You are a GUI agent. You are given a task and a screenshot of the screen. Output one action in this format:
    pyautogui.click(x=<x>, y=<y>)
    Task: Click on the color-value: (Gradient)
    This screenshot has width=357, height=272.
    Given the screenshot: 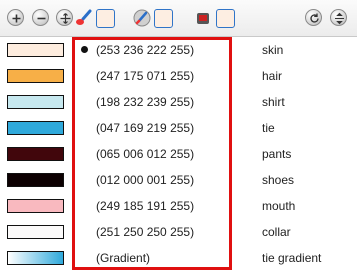 What is the action you would take?
    pyautogui.click(x=123, y=258)
    